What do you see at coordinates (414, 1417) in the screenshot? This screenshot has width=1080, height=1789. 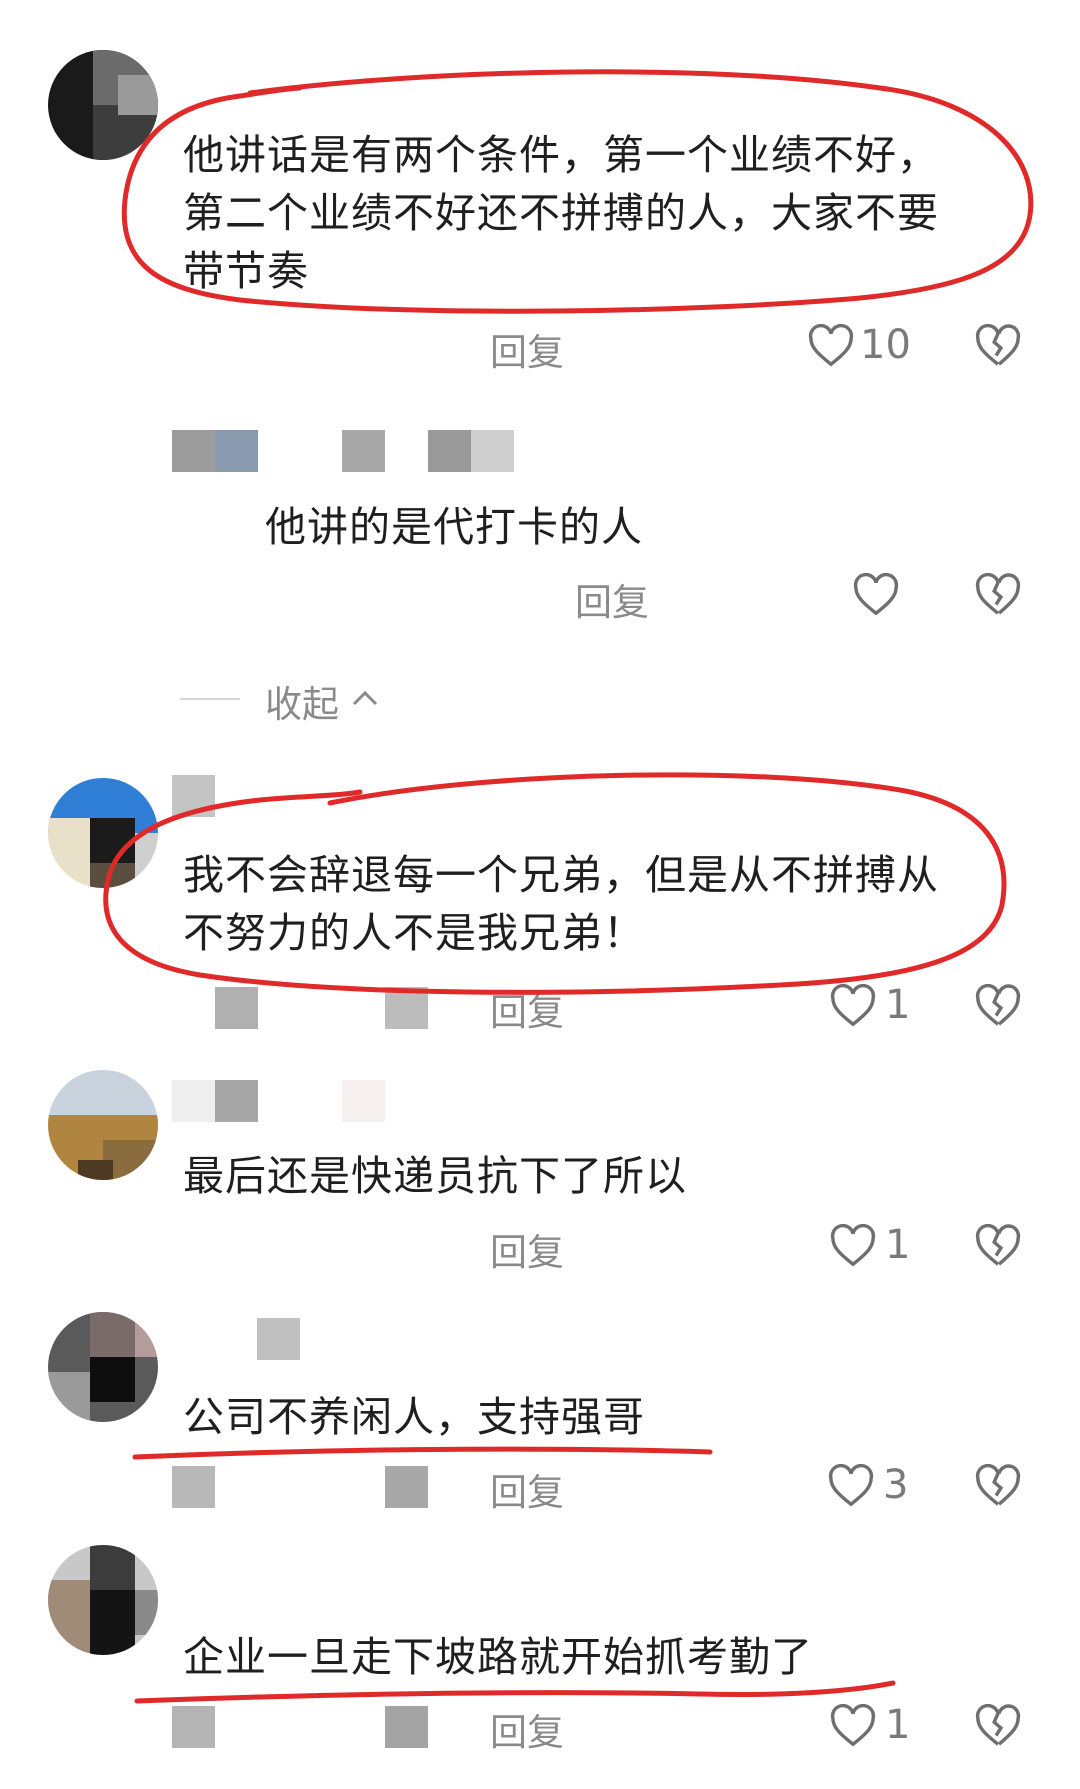 I see `comment-text: 公司不养闲人，支持强哥` at bounding box center [414, 1417].